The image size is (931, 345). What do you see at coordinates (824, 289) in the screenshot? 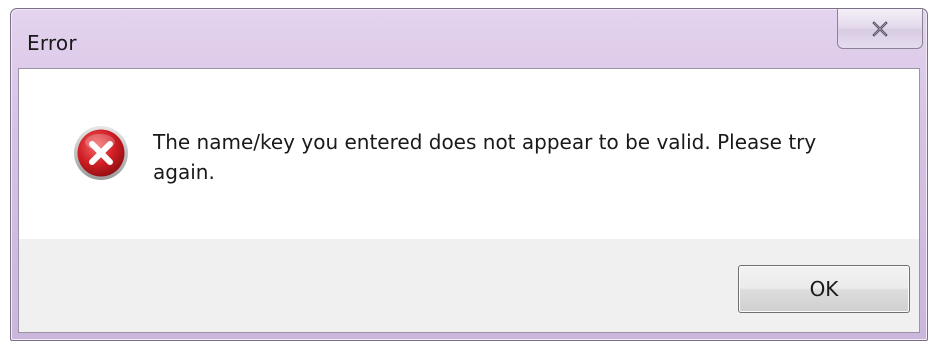
I see `ok-button: OK` at bounding box center [824, 289].